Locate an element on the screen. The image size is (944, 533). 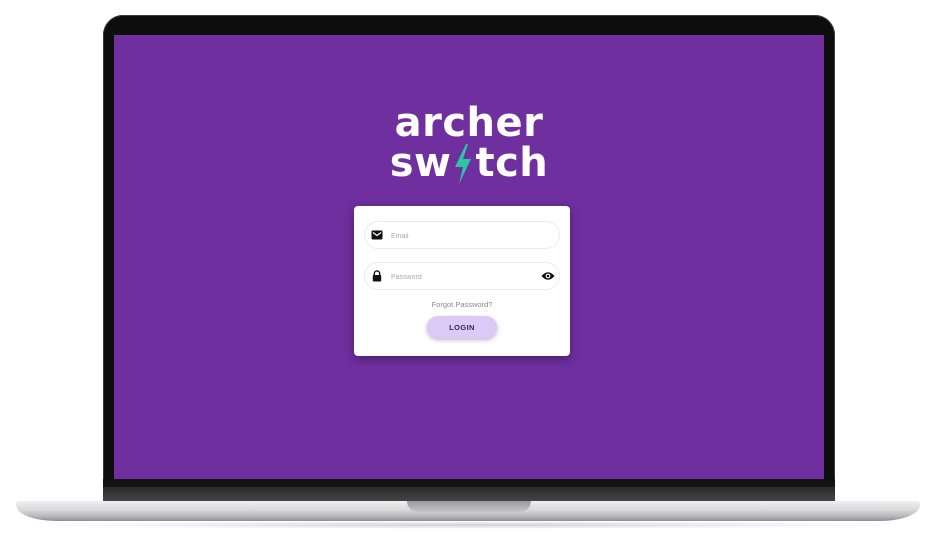
laptop-base-notch is located at coordinates (469, 506).